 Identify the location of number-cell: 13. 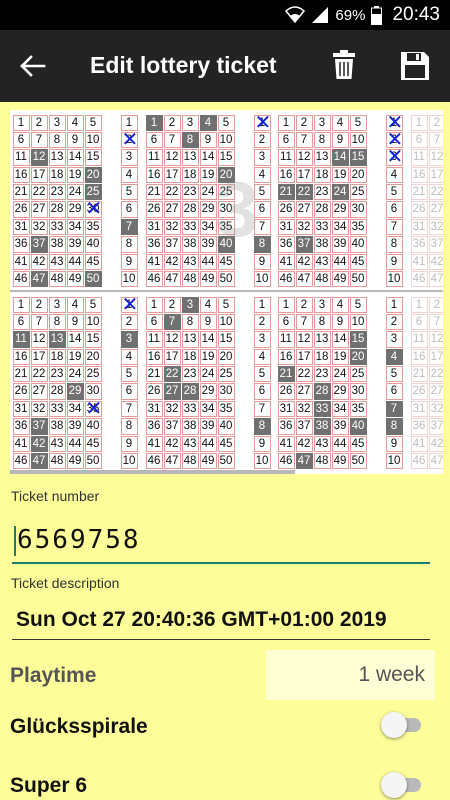
(190, 339).